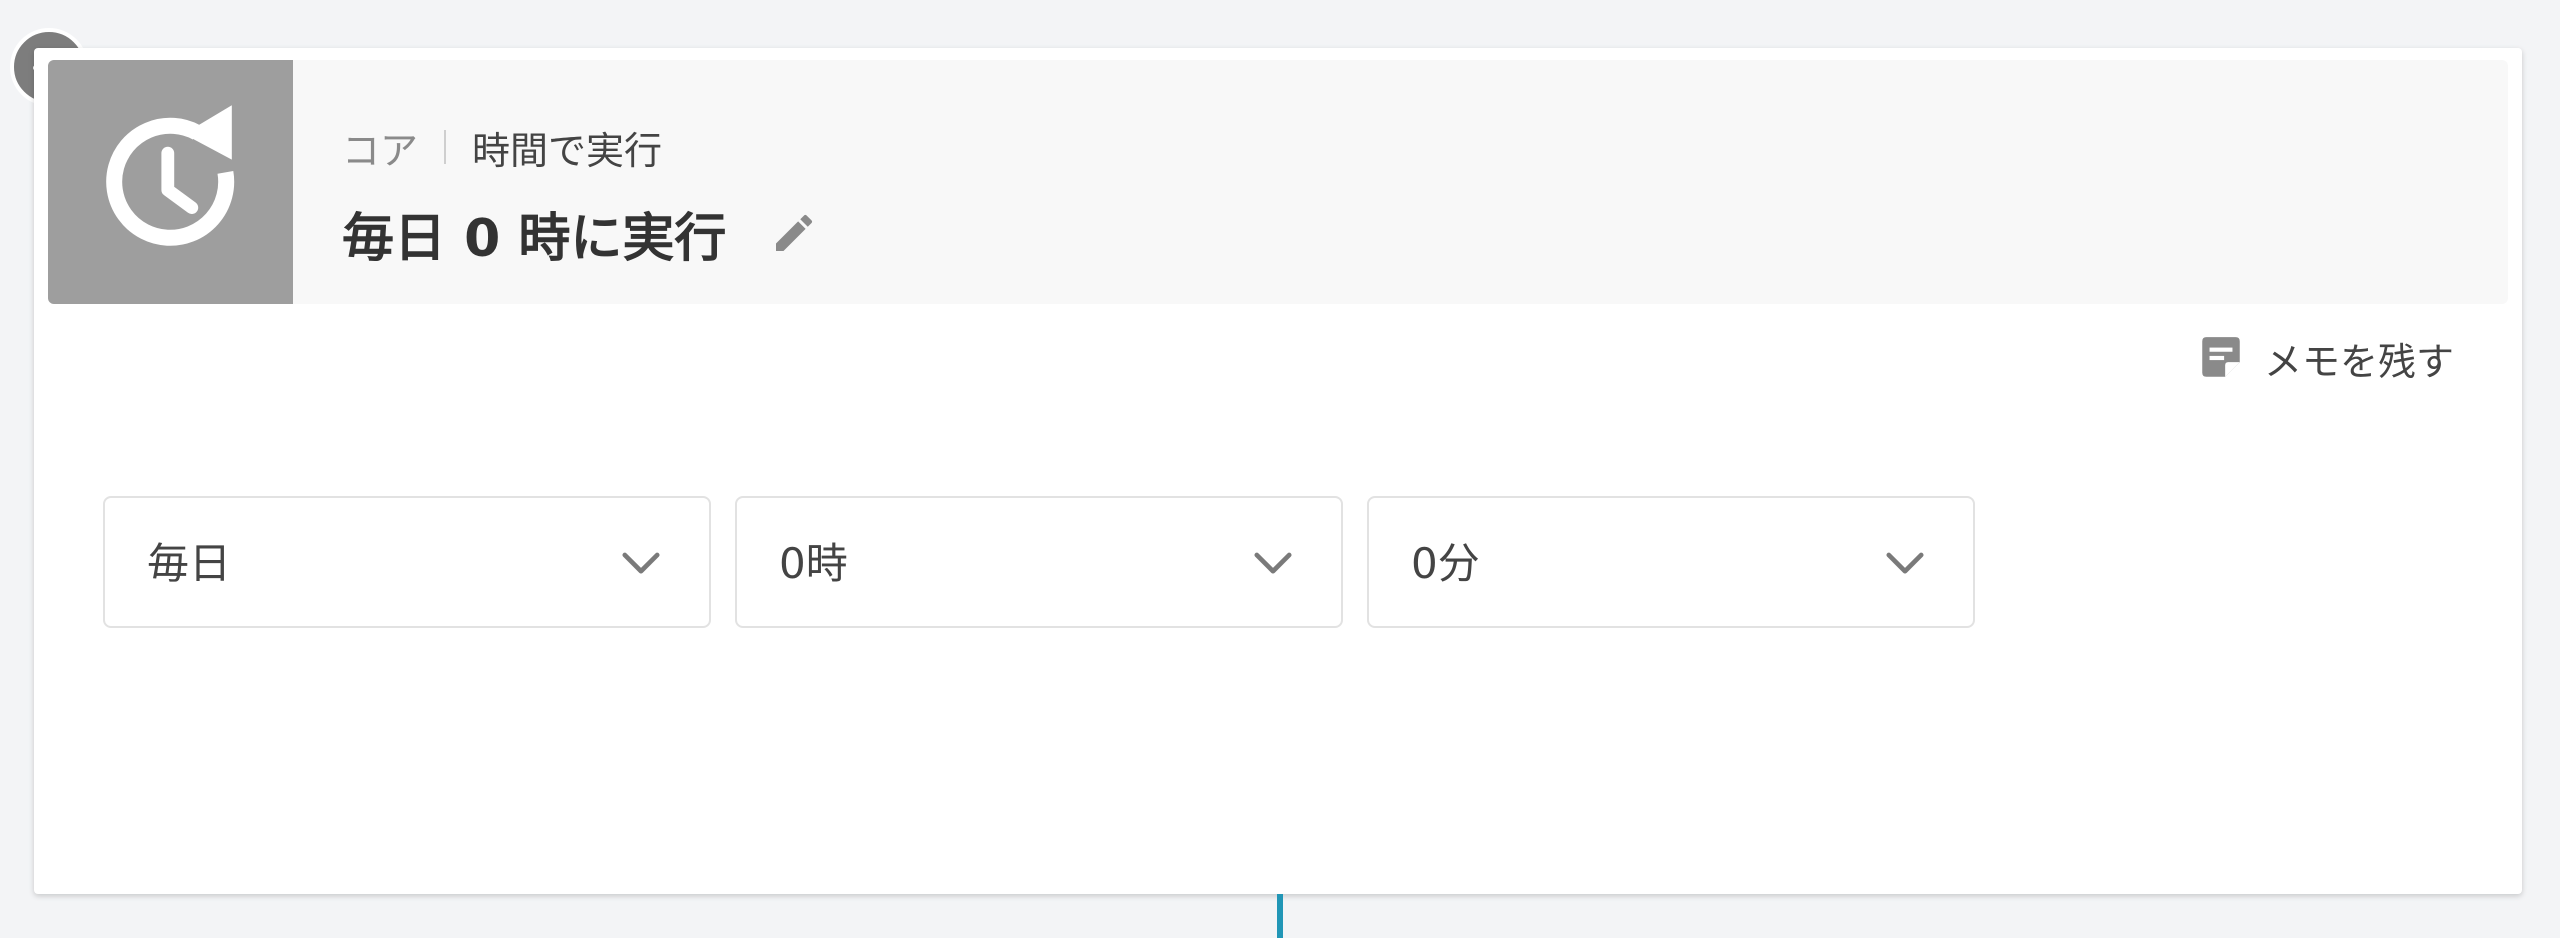 Image resolution: width=2560 pixels, height=938 pixels. I want to click on frequency-select-value: 毎日, so click(189, 563).